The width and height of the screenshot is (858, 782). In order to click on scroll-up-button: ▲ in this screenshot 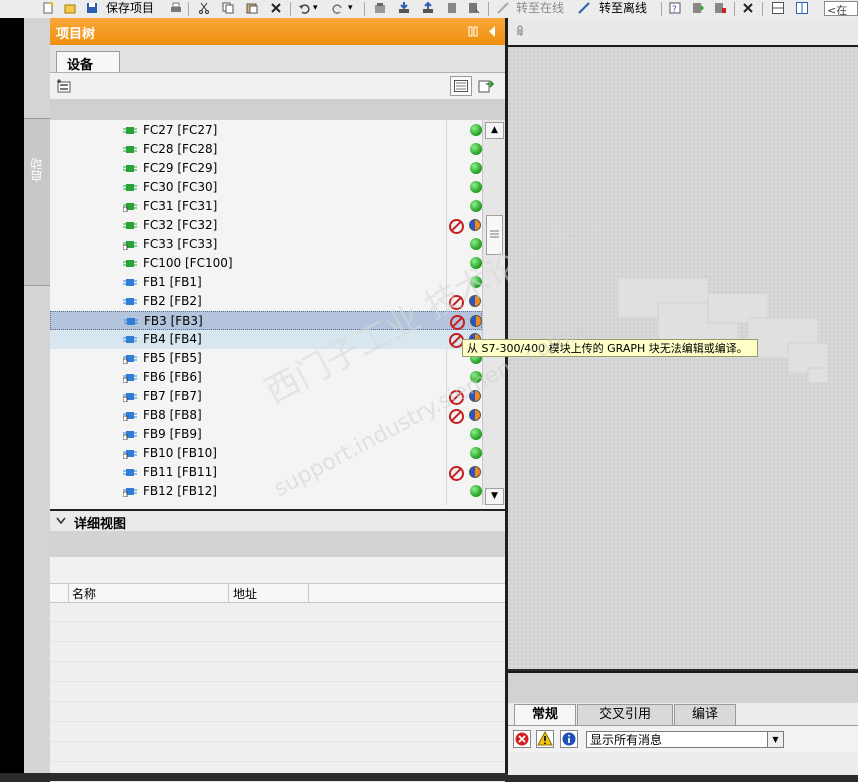, I will do `click(494, 130)`.